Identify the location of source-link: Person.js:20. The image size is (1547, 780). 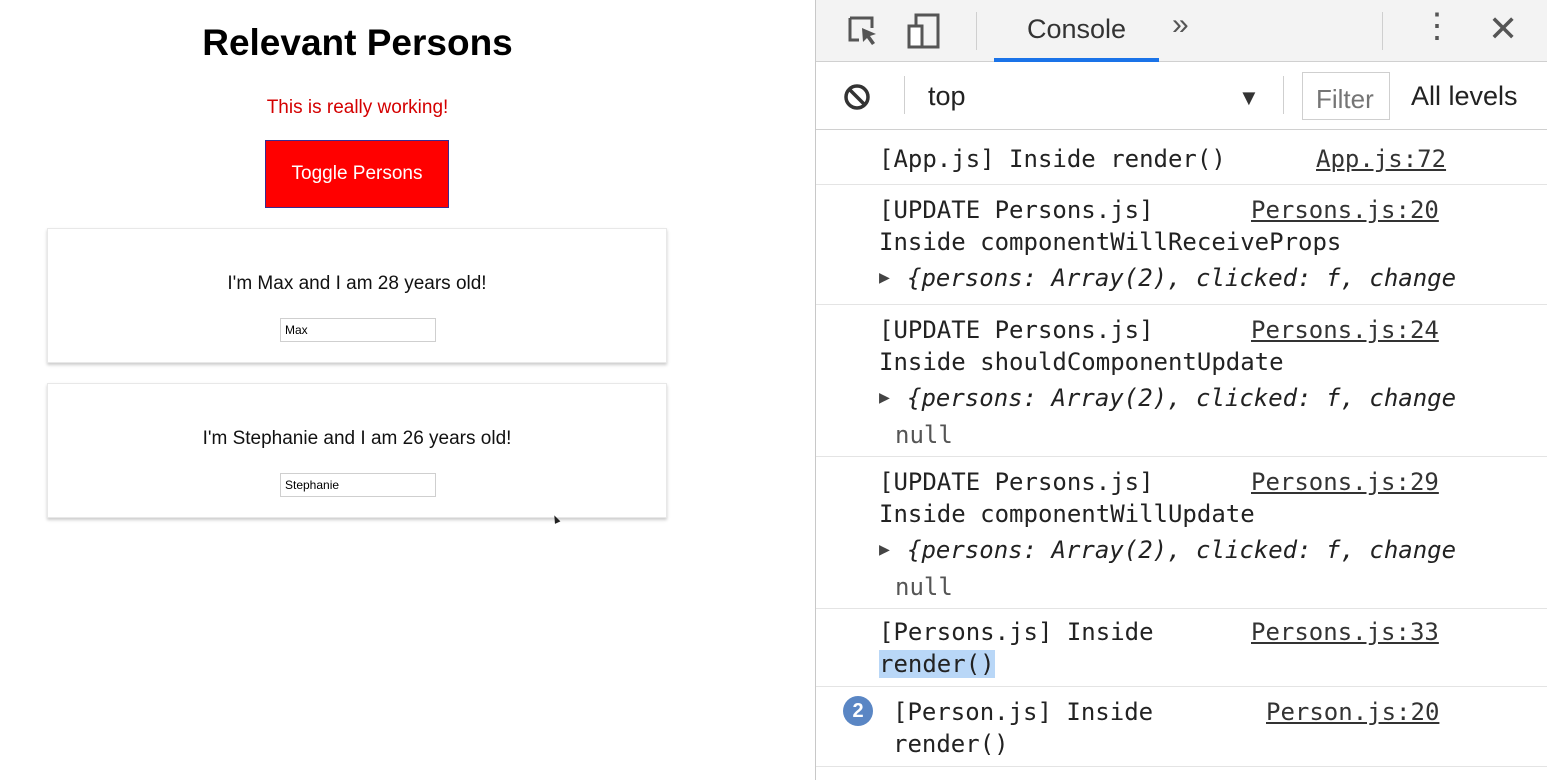
(1352, 712).